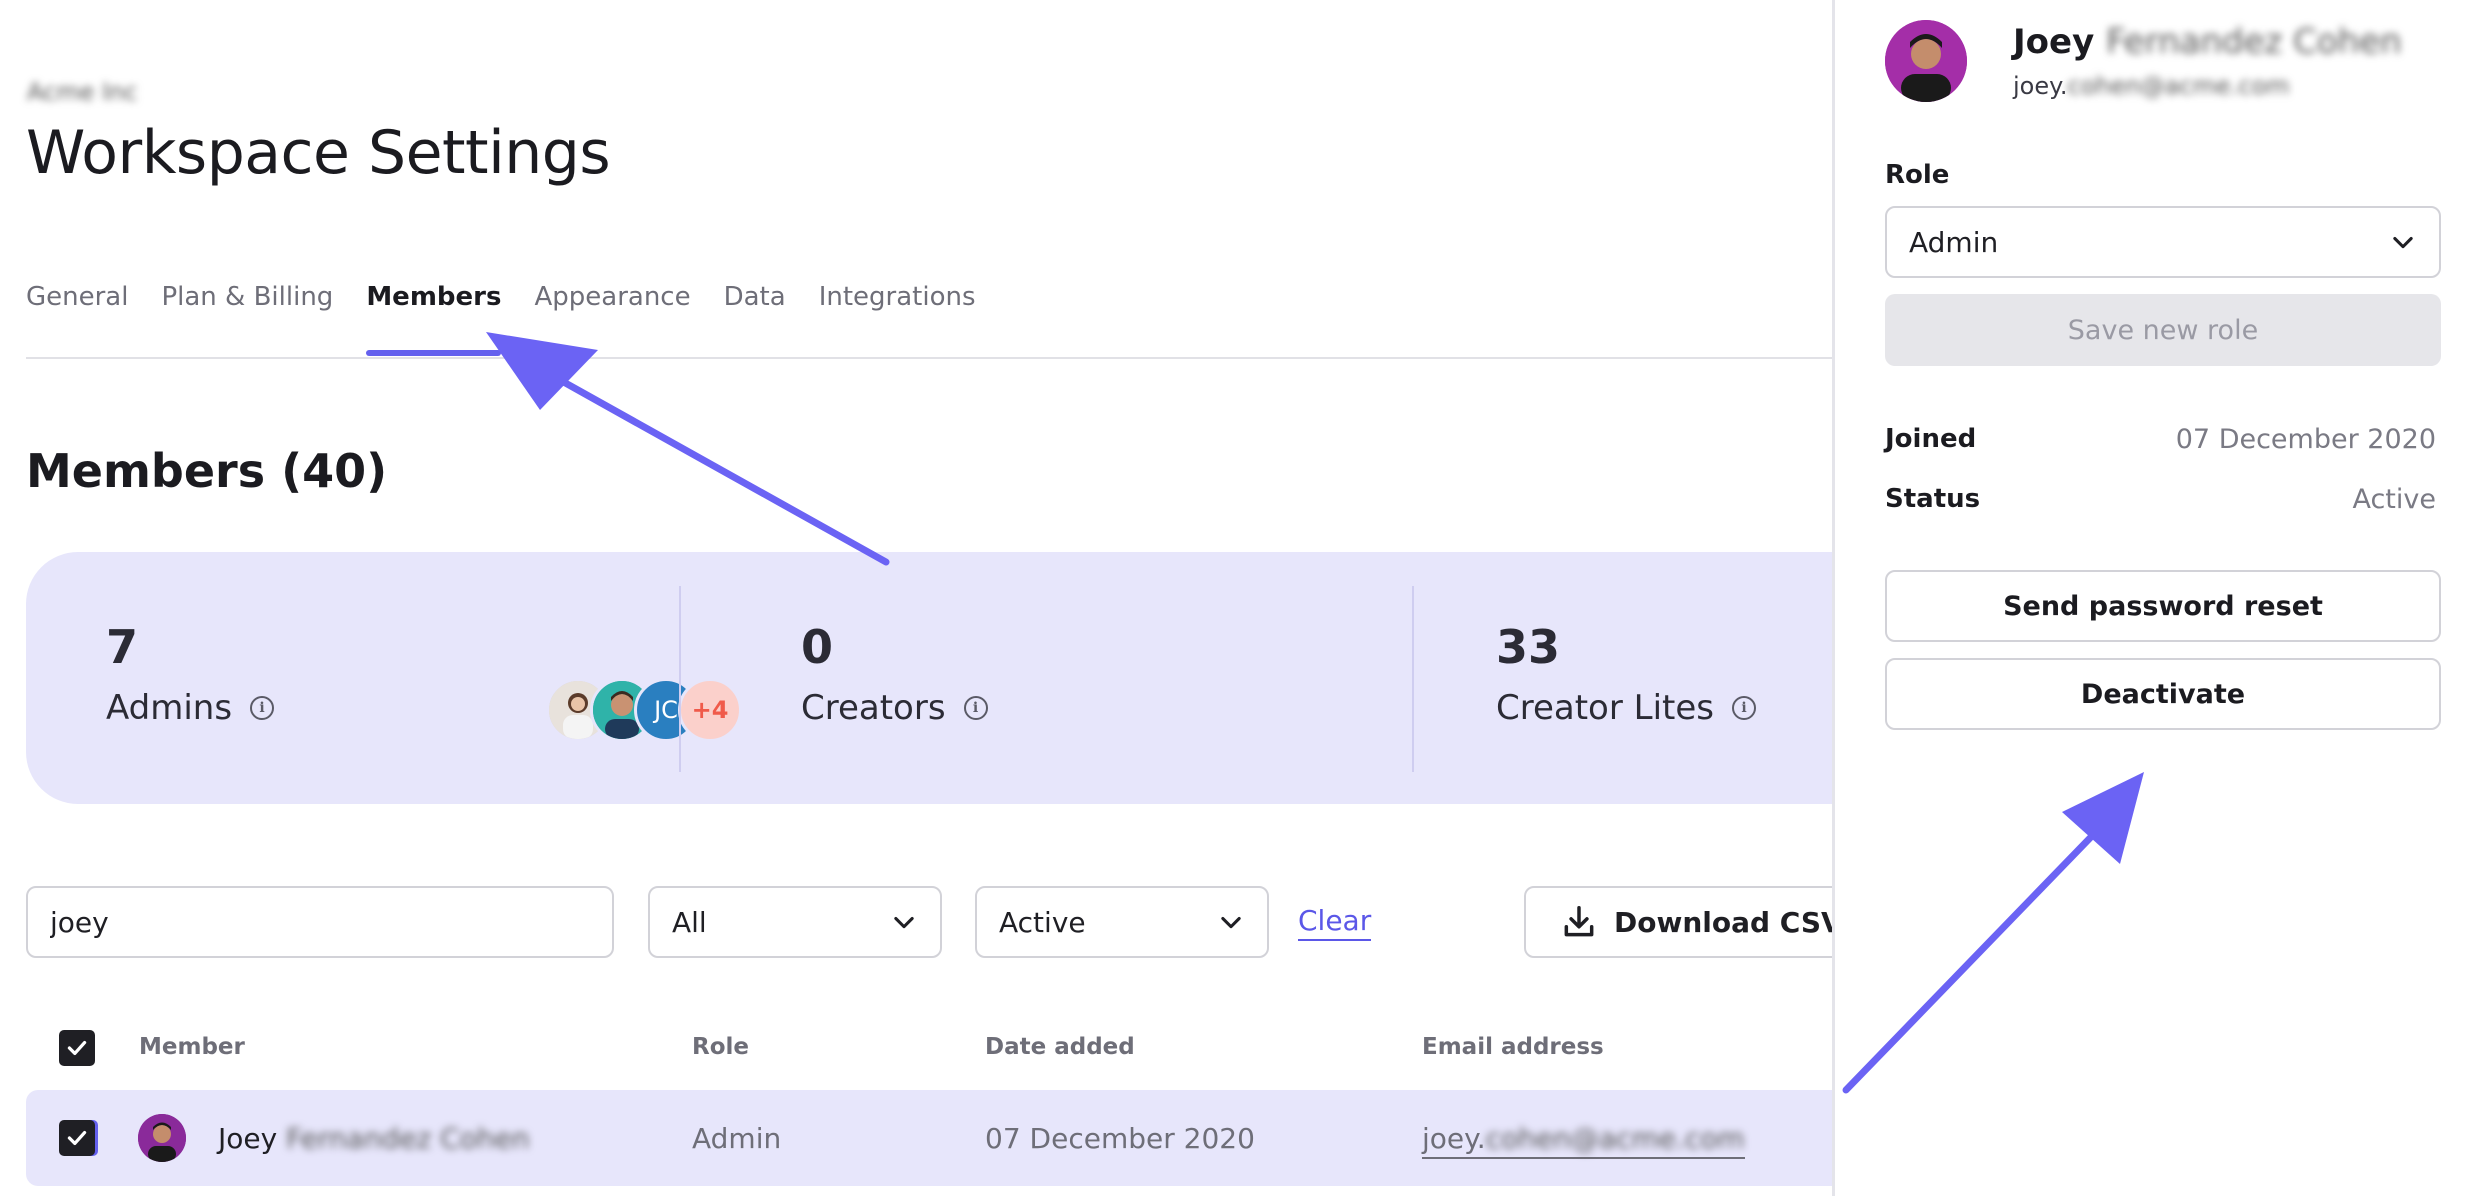  What do you see at coordinates (873, 708) in the screenshot?
I see `creators-label: Creators` at bounding box center [873, 708].